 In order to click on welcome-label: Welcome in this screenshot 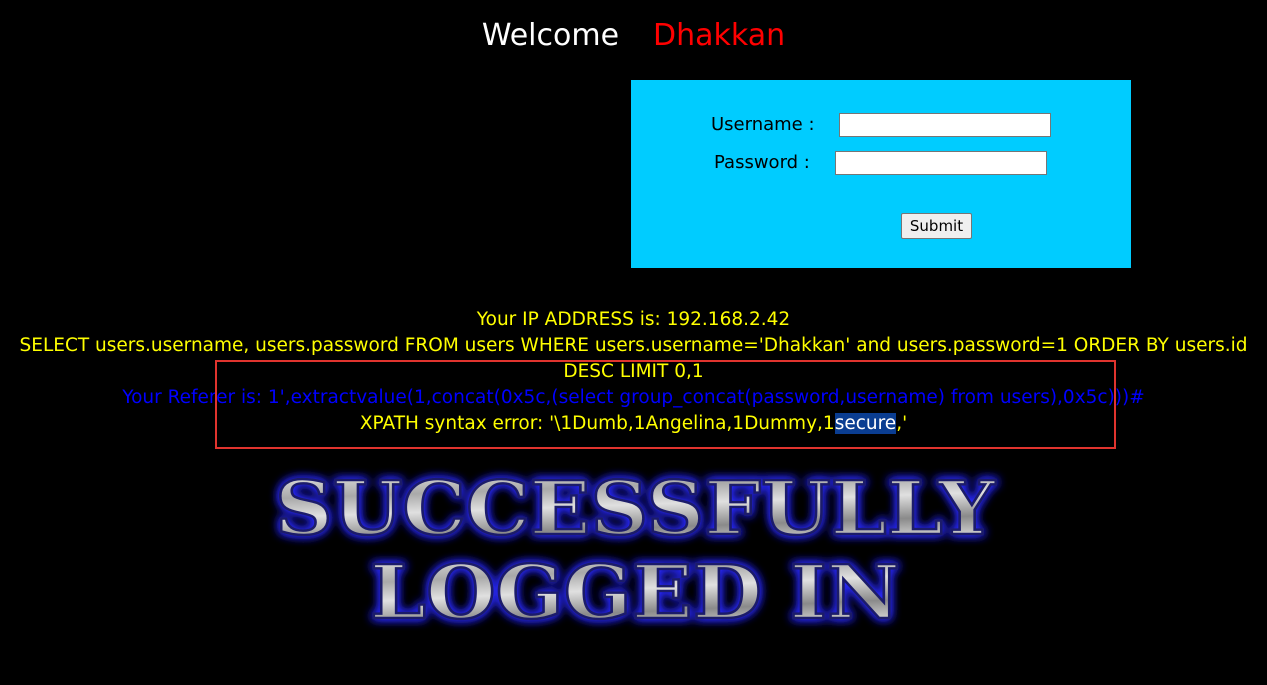, I will do `click(550, 35)`.